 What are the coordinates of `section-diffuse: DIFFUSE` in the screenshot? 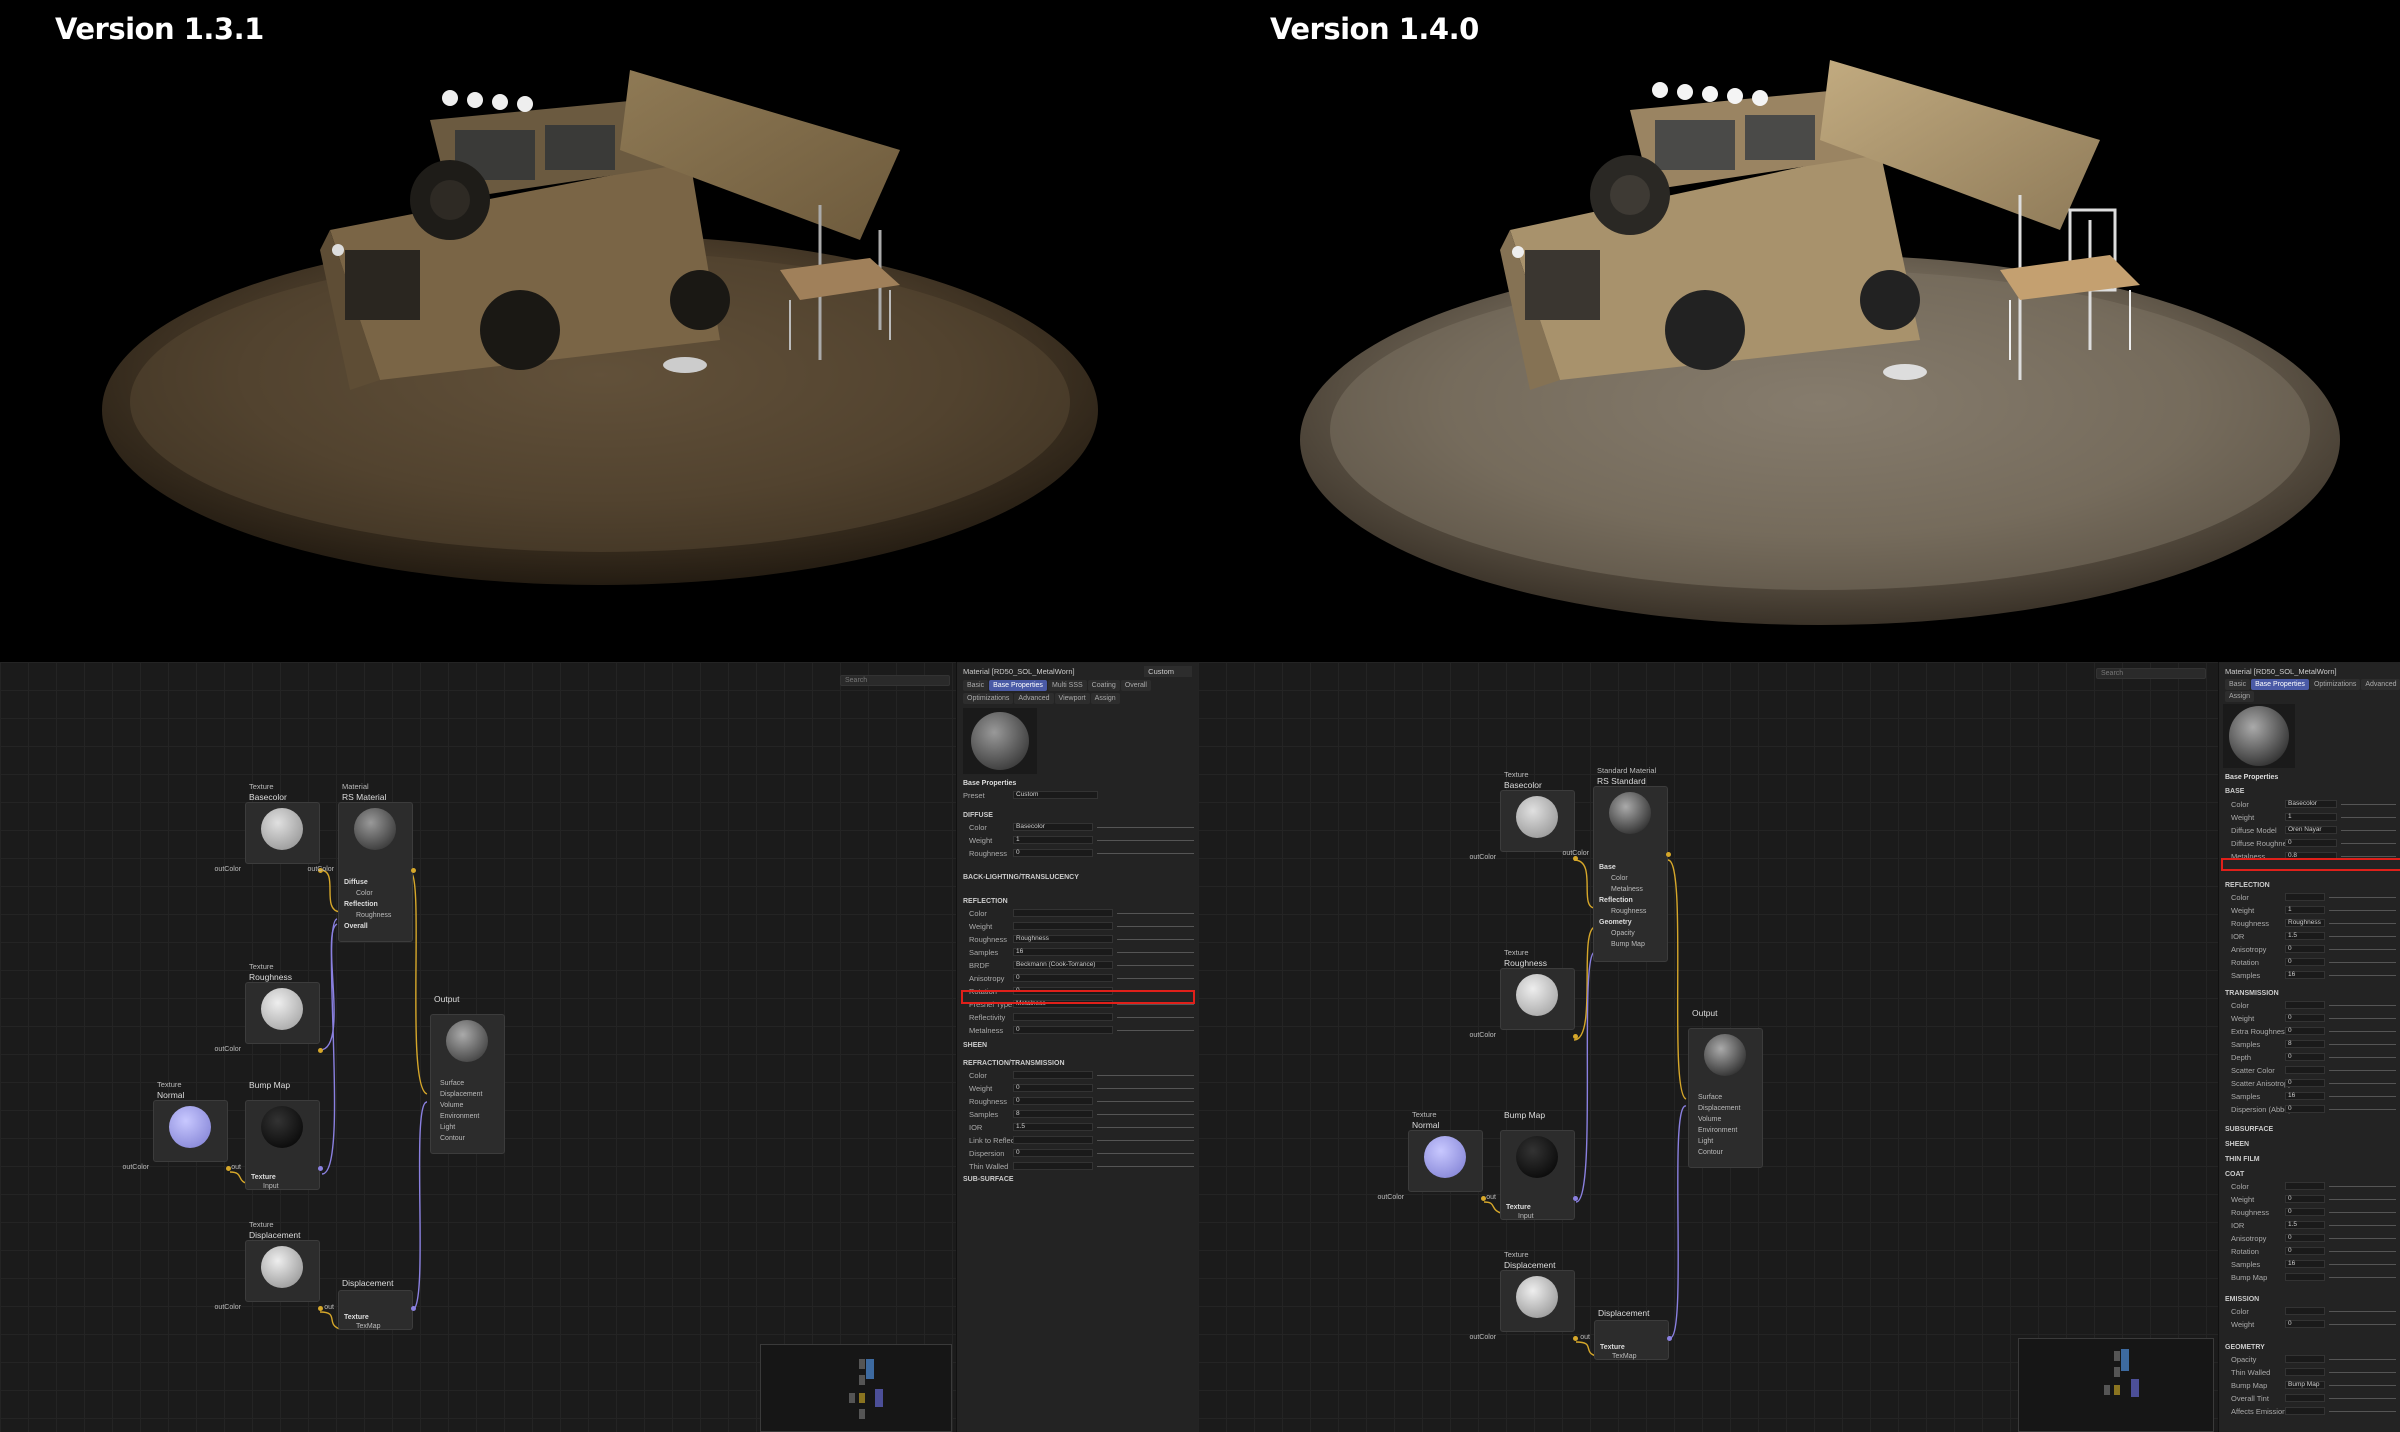 It's located at (1080, 815).